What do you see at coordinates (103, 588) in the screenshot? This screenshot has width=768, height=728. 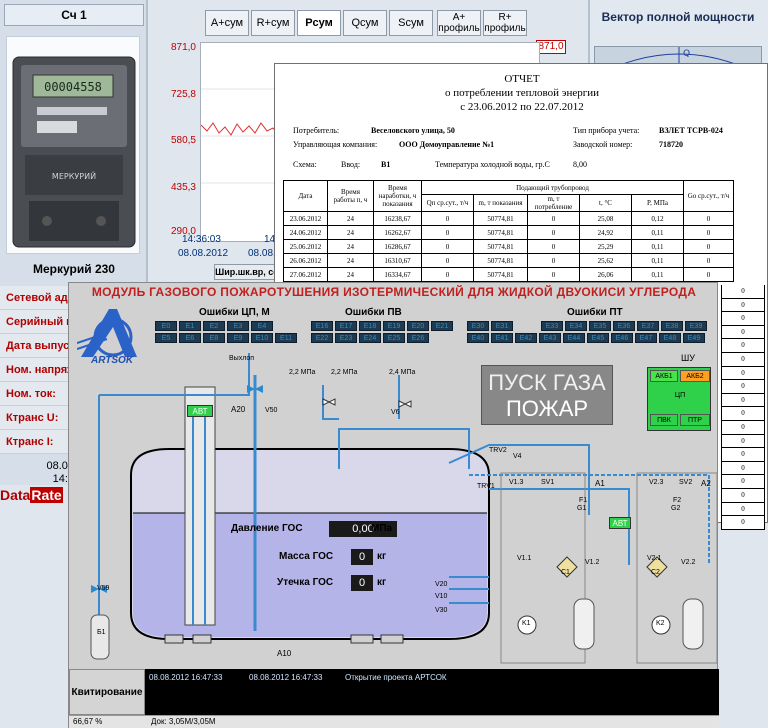 I see `v59-label: V59` at bounding box center [103, 588].